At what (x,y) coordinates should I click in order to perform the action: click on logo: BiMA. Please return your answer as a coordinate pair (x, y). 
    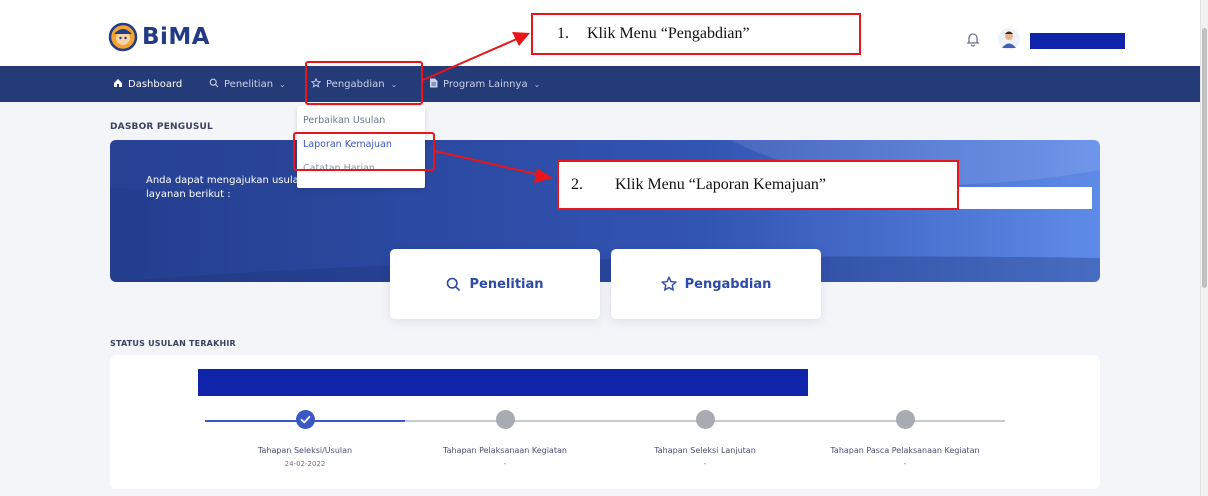
    Looking at the image, I should click on (159, 37).